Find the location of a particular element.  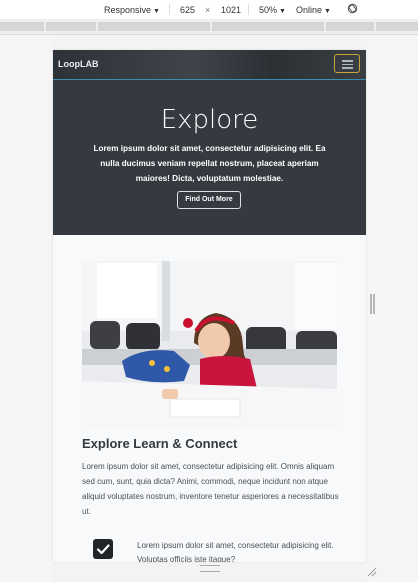

network-throttle-dropdown: Online ▼ is located at coordinates (313, 10).